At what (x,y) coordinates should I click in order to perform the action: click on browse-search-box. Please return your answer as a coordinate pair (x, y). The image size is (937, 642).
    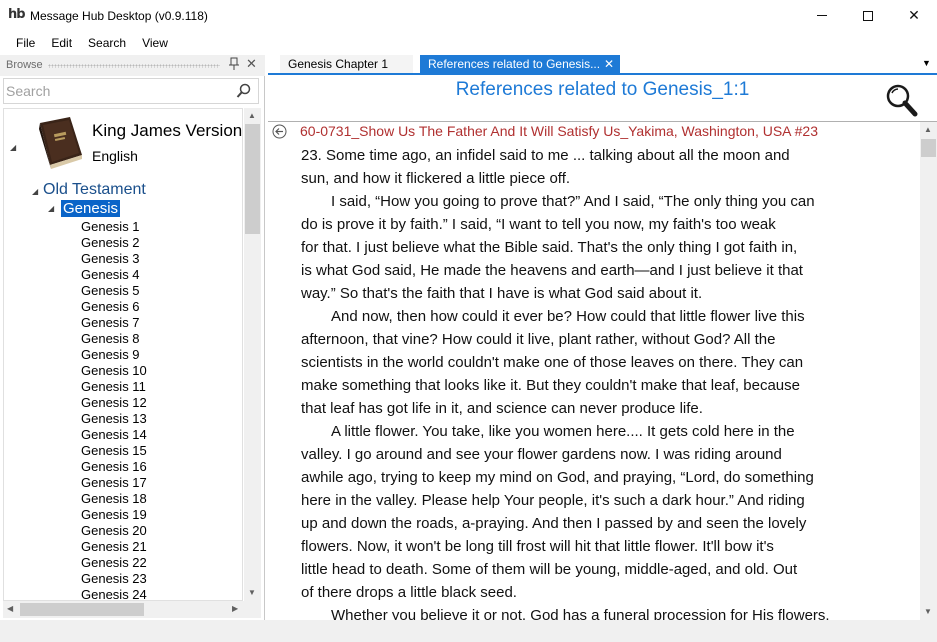
    Looking at the image, I should click on (131, 91).